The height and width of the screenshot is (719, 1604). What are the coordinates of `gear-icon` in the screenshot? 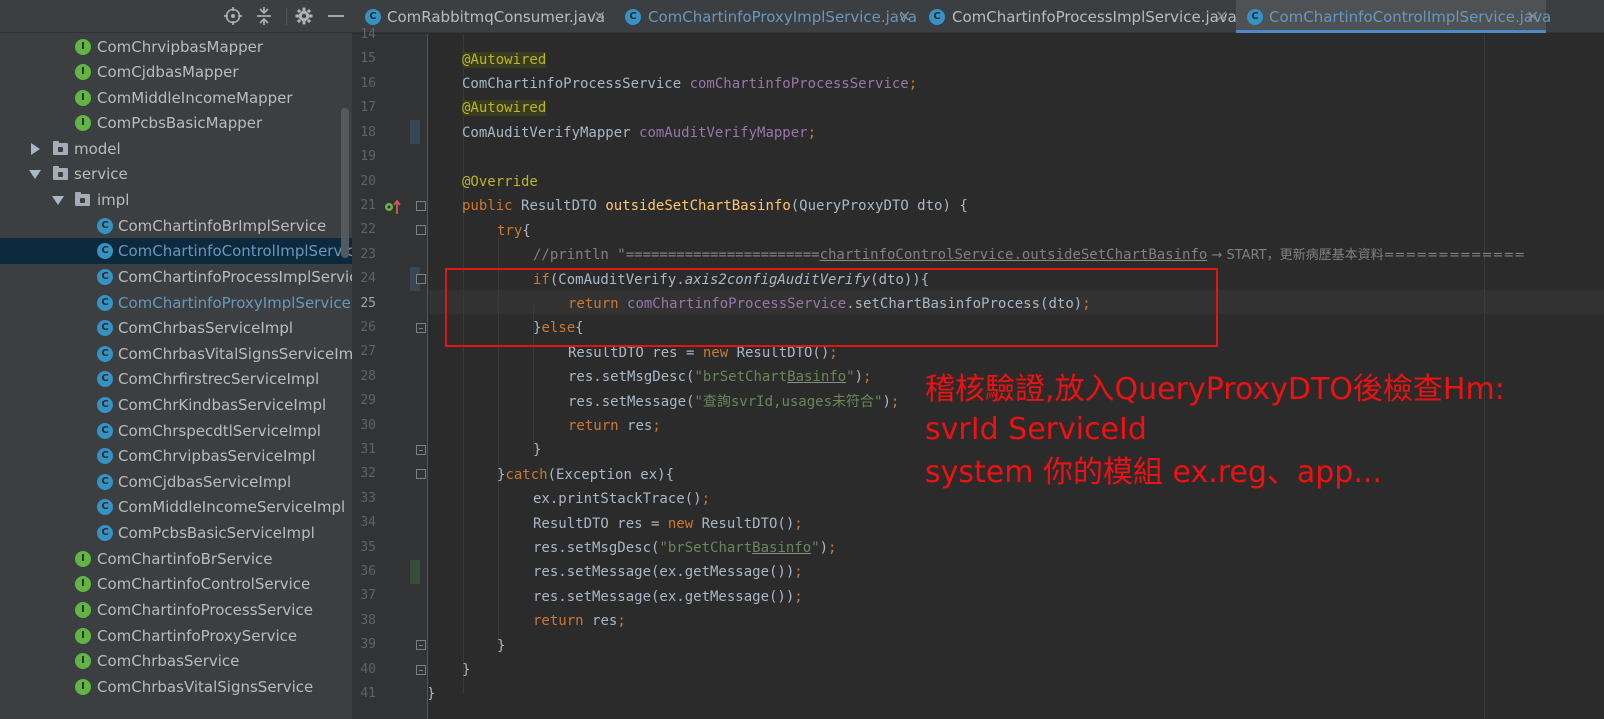 It's located at (304, 16).